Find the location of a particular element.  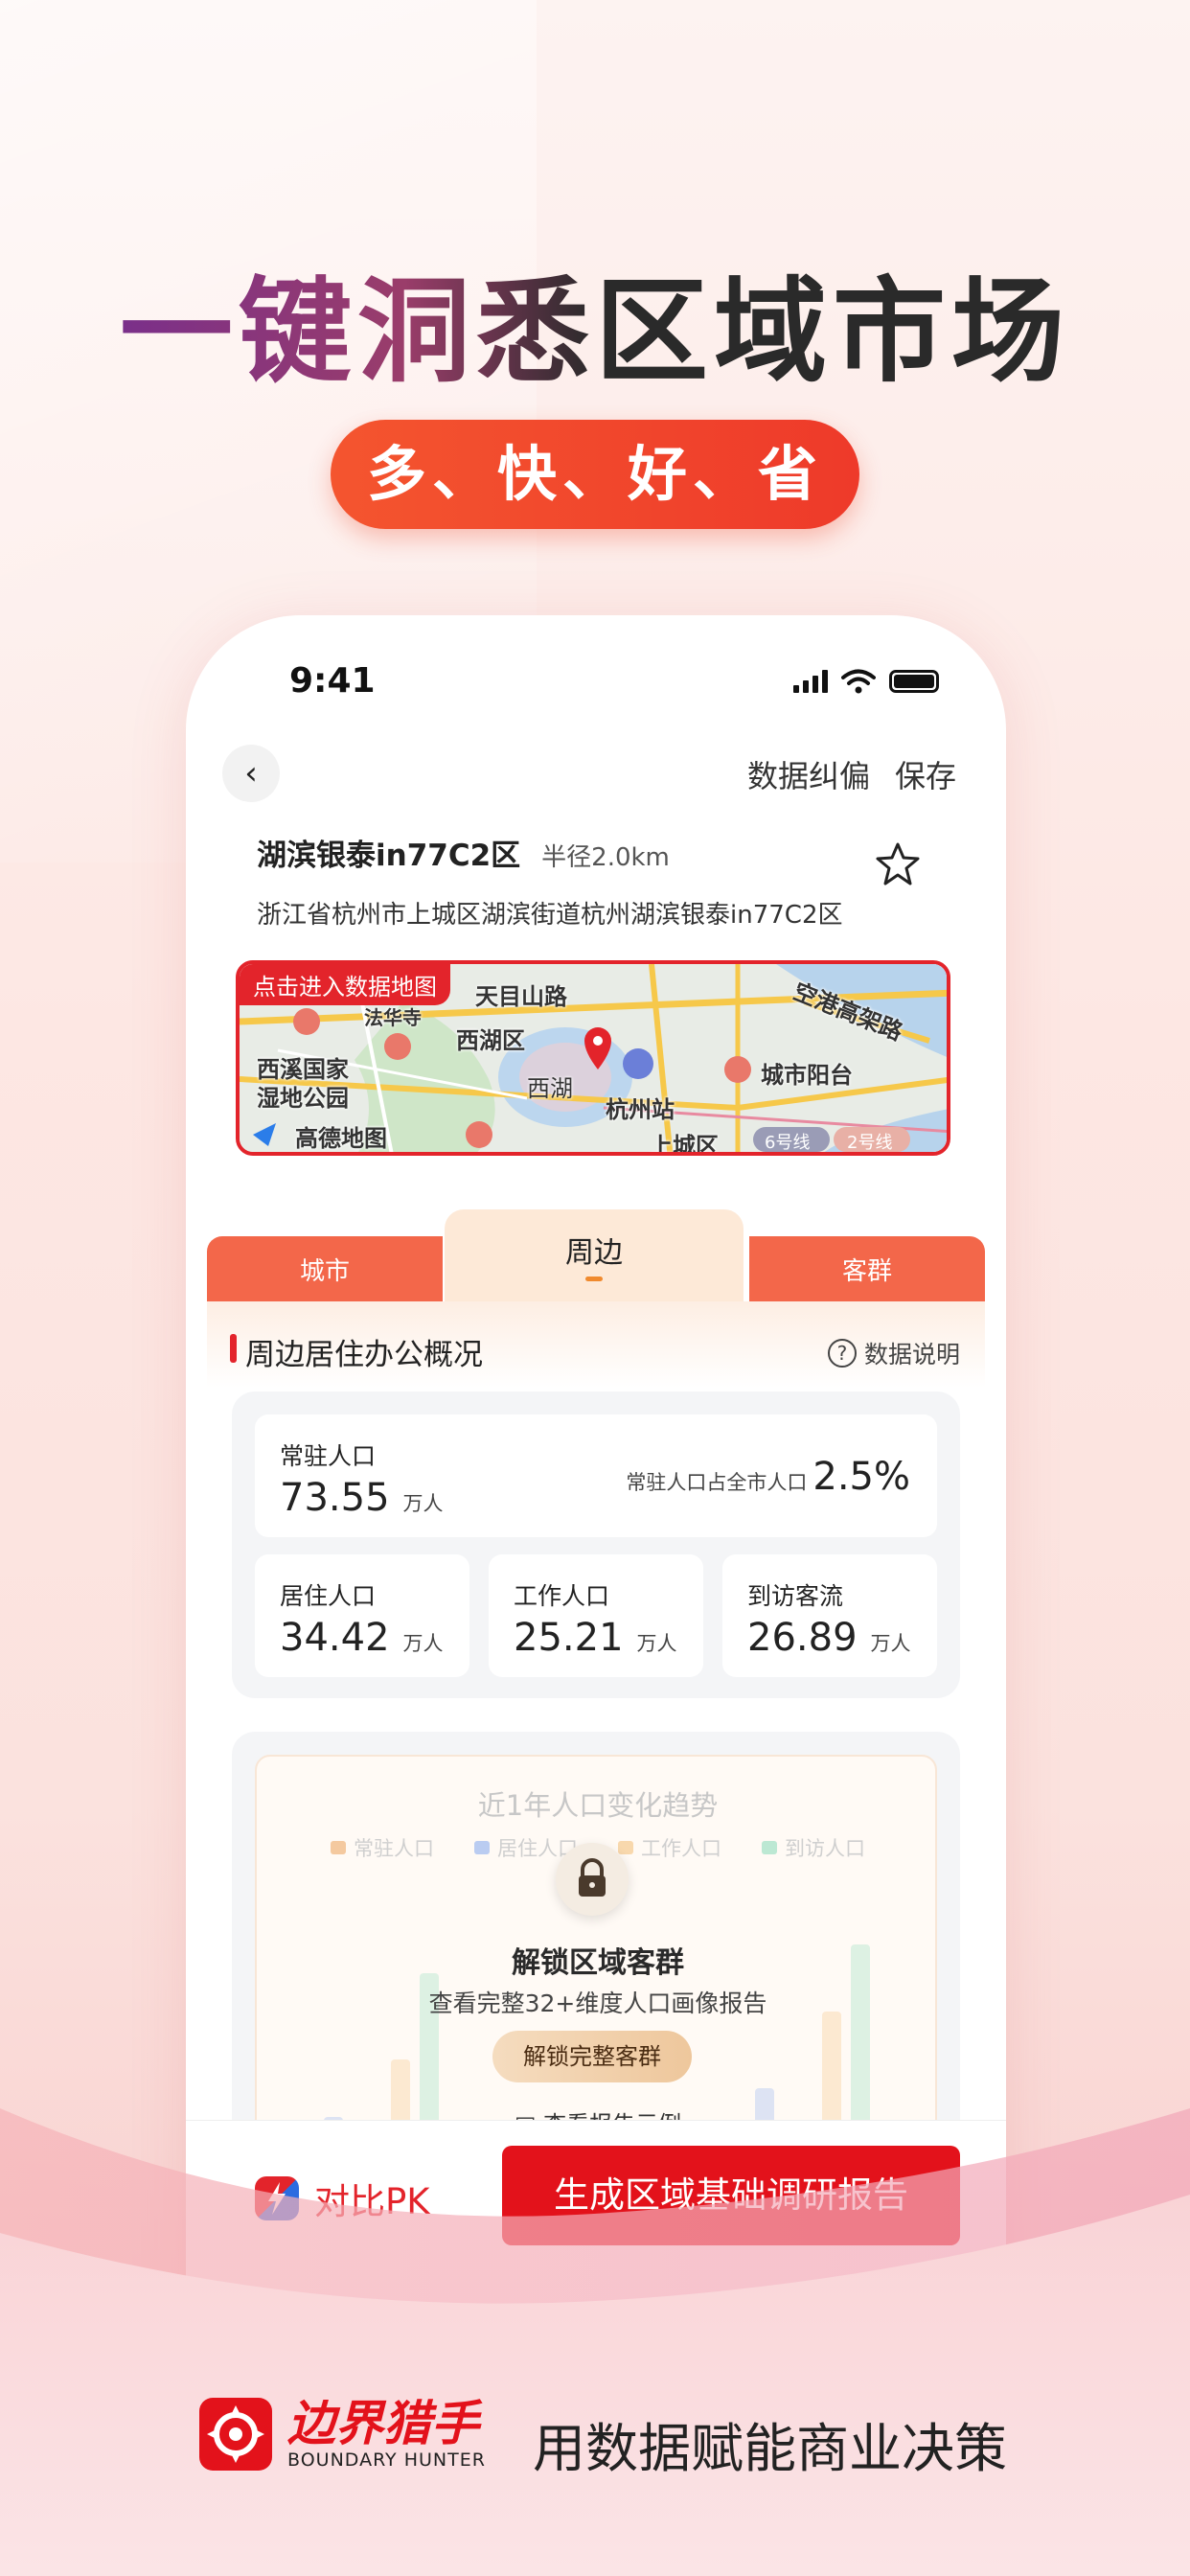

map-label-temple: 法华寺 is located at coordinates (393, 1017).